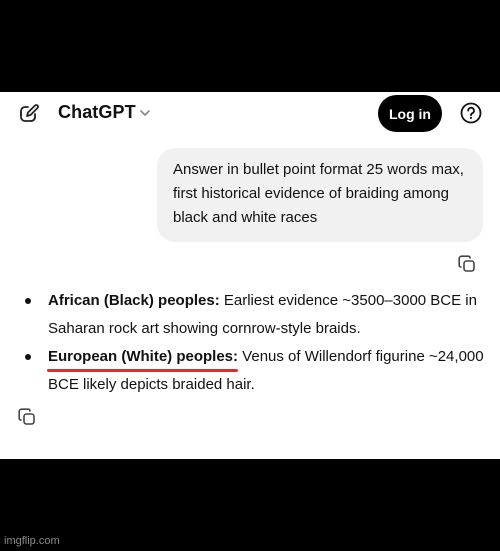 This screenshot has height=551, width=500. Describe the element at coordinates (410, 113) in the screenshot. I see `login-button: Log in` at that location.